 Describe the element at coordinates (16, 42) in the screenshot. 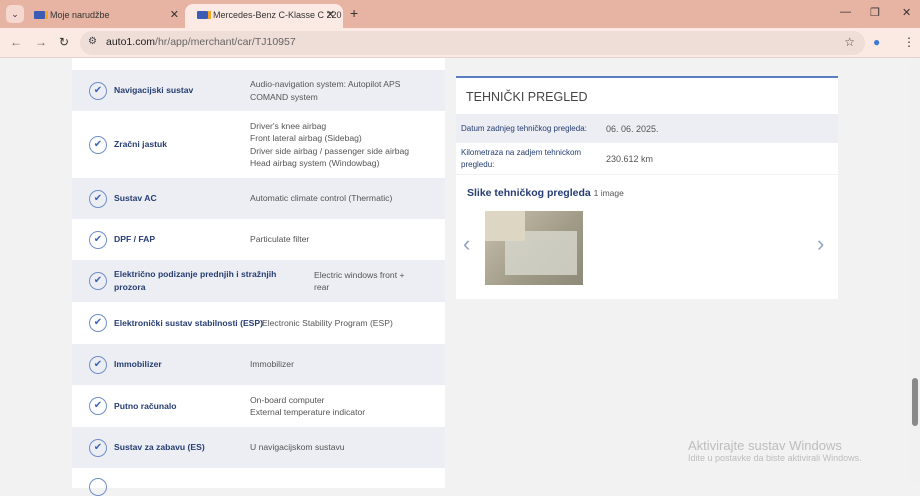

I see `back-icon: ←` at that location.